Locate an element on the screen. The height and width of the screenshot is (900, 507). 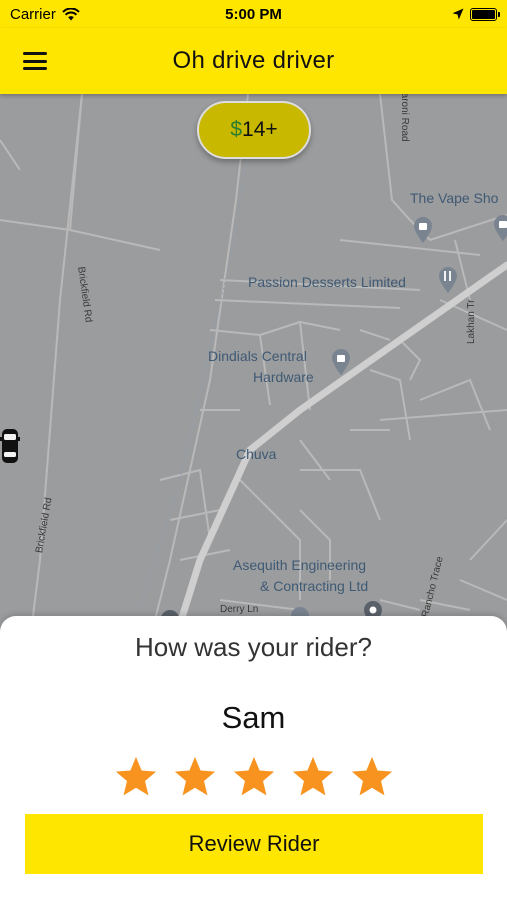
place-label: The Vape Sho is located at coordinates (454, 198).